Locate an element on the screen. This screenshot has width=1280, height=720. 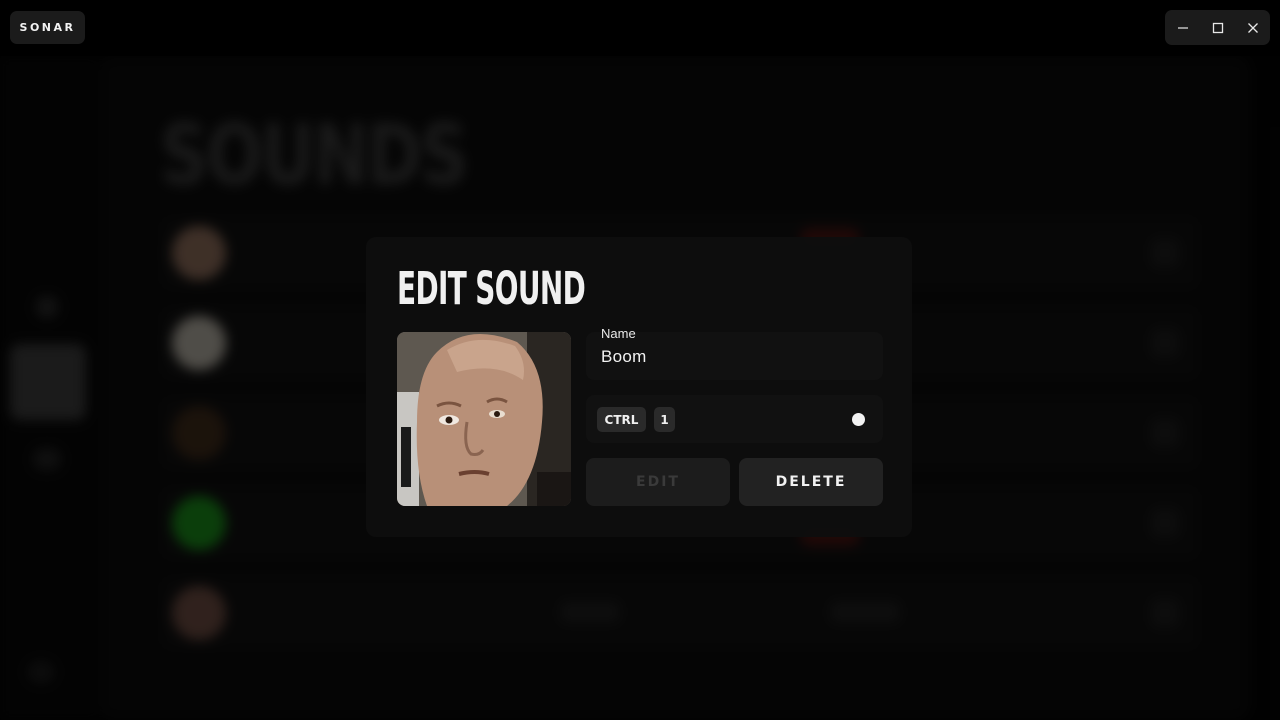
sound-thumbnail-image is located at coordinates (484, 419).